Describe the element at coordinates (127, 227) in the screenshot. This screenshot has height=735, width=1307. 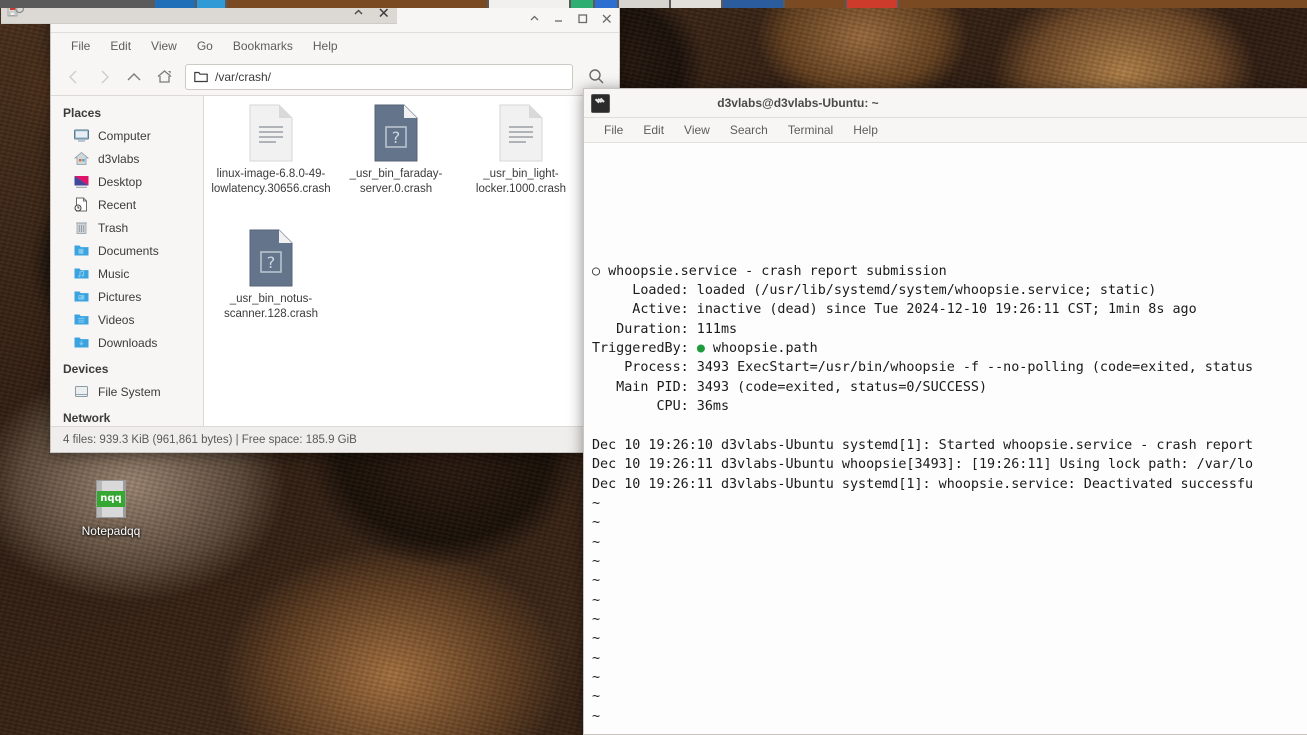
I see `sidebar-item-trash: Trash` at that location.